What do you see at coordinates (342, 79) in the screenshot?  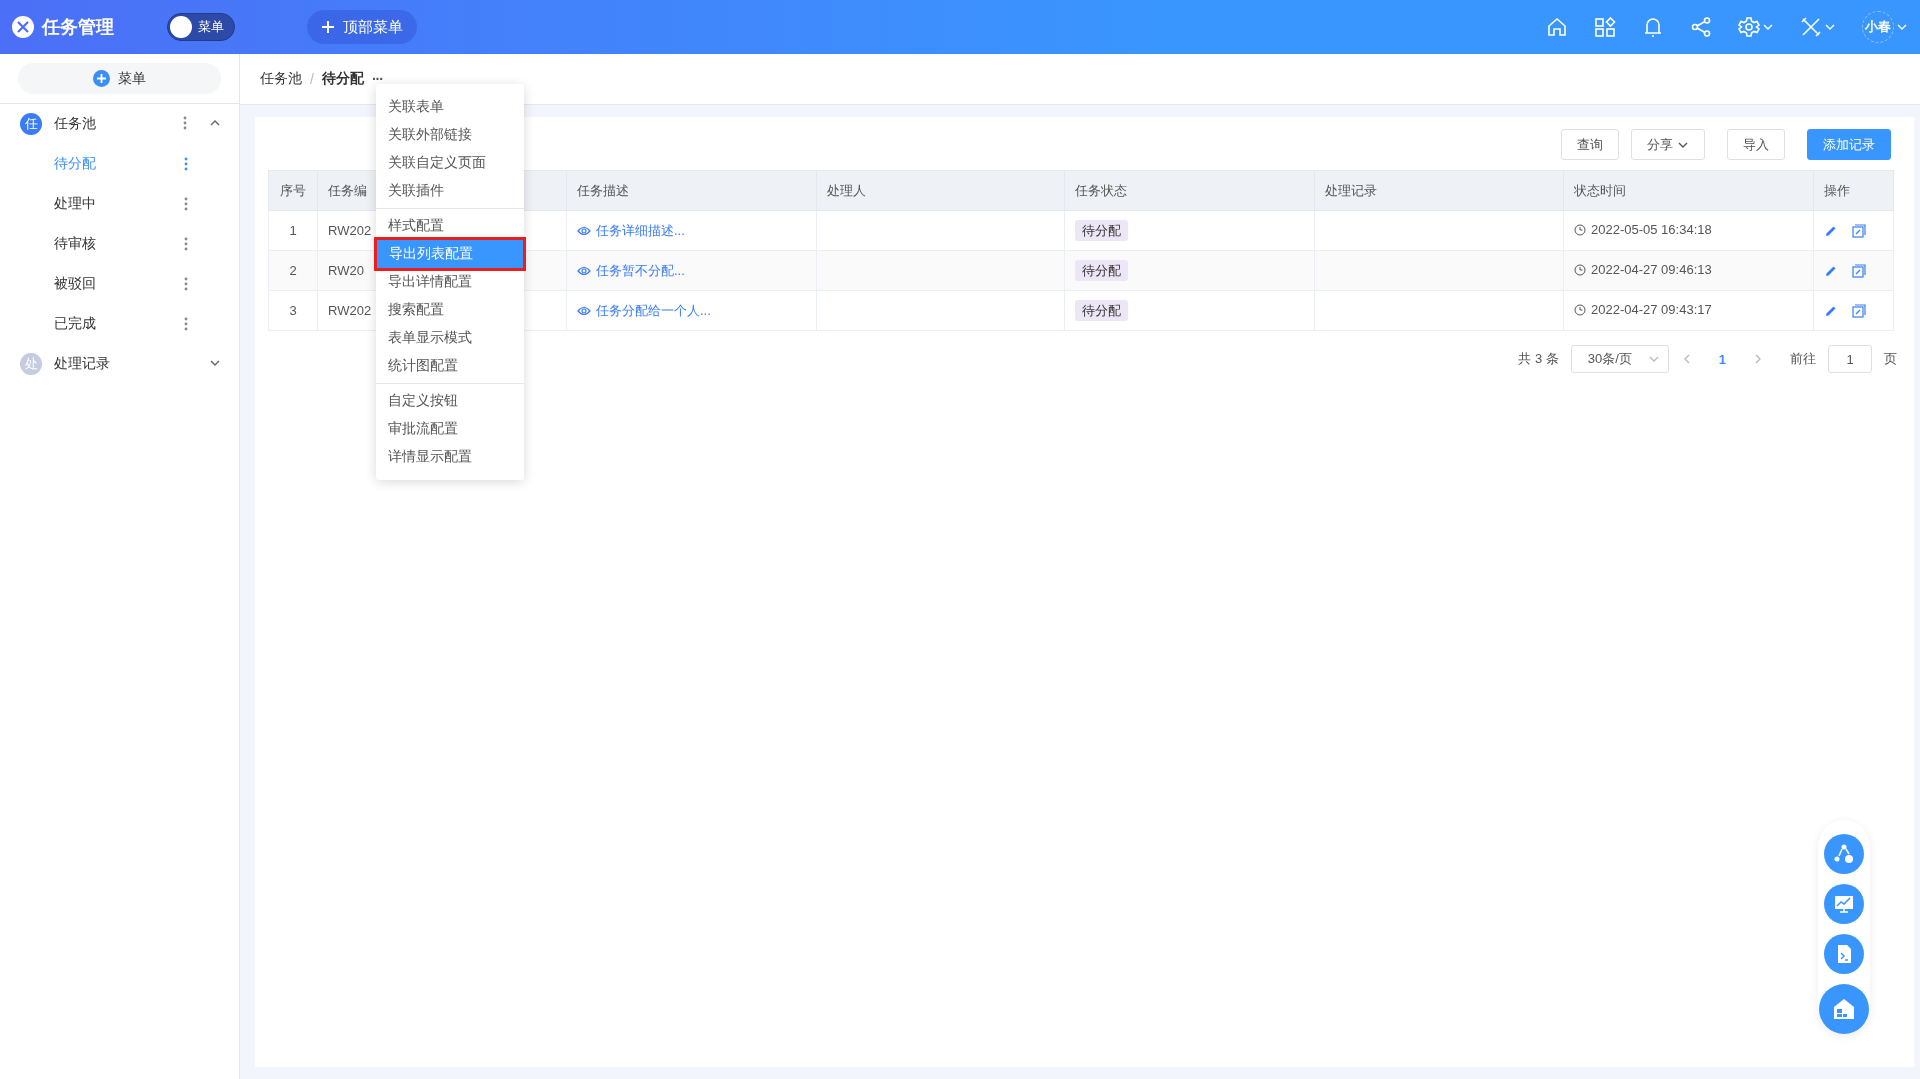 I see `breadcrumb-item: 待分配` at bounding box center [342, 79].